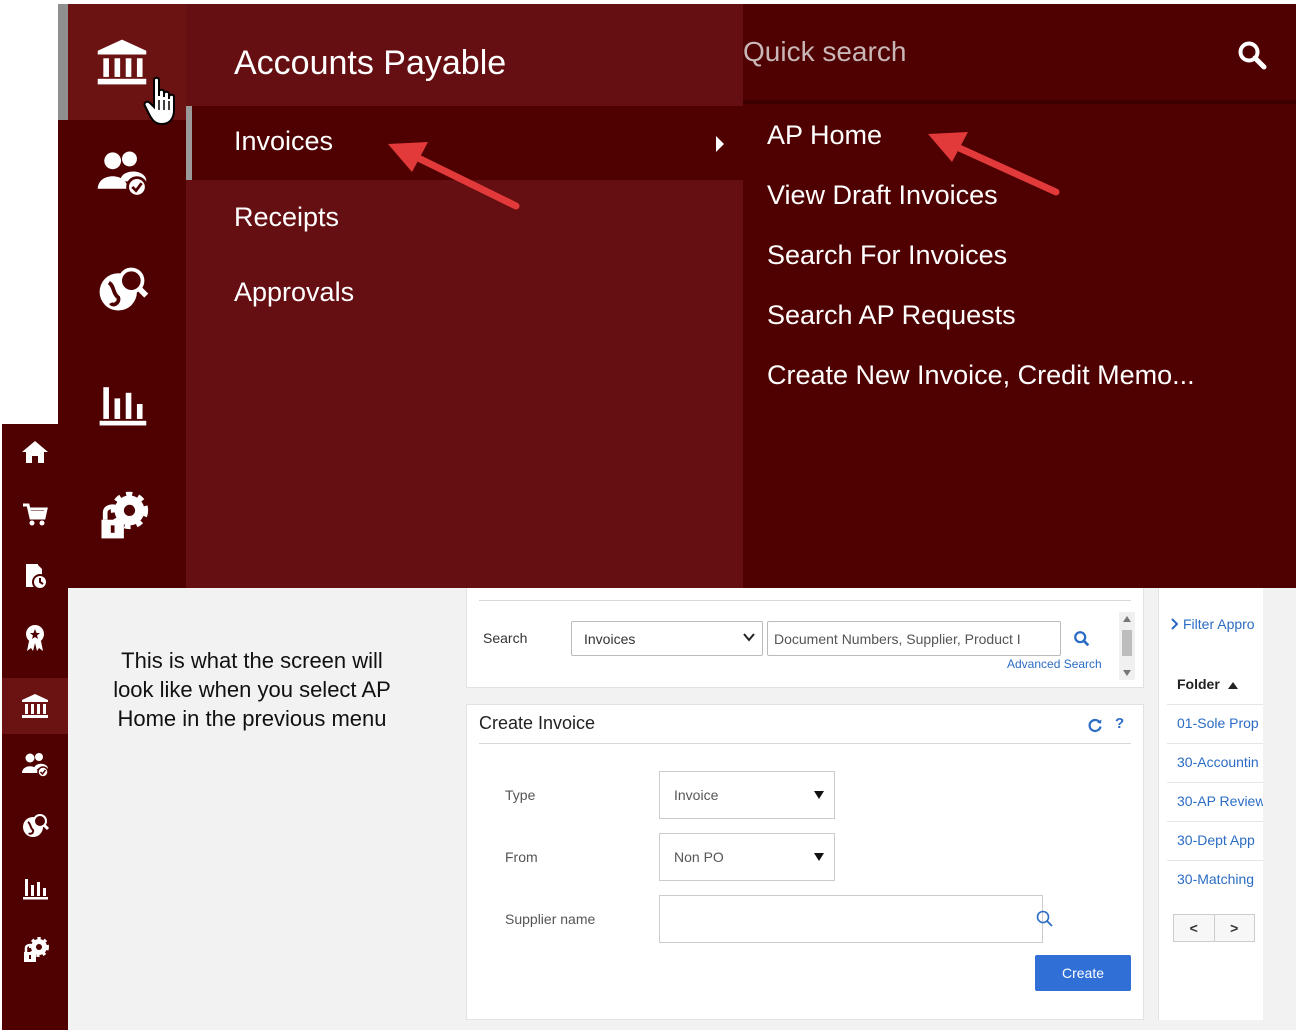 The image size is (1296, 1030). What do you see at coordinates (35, 452) in the screenshot?
I see `home-icon` at bounding box center [35, 452].